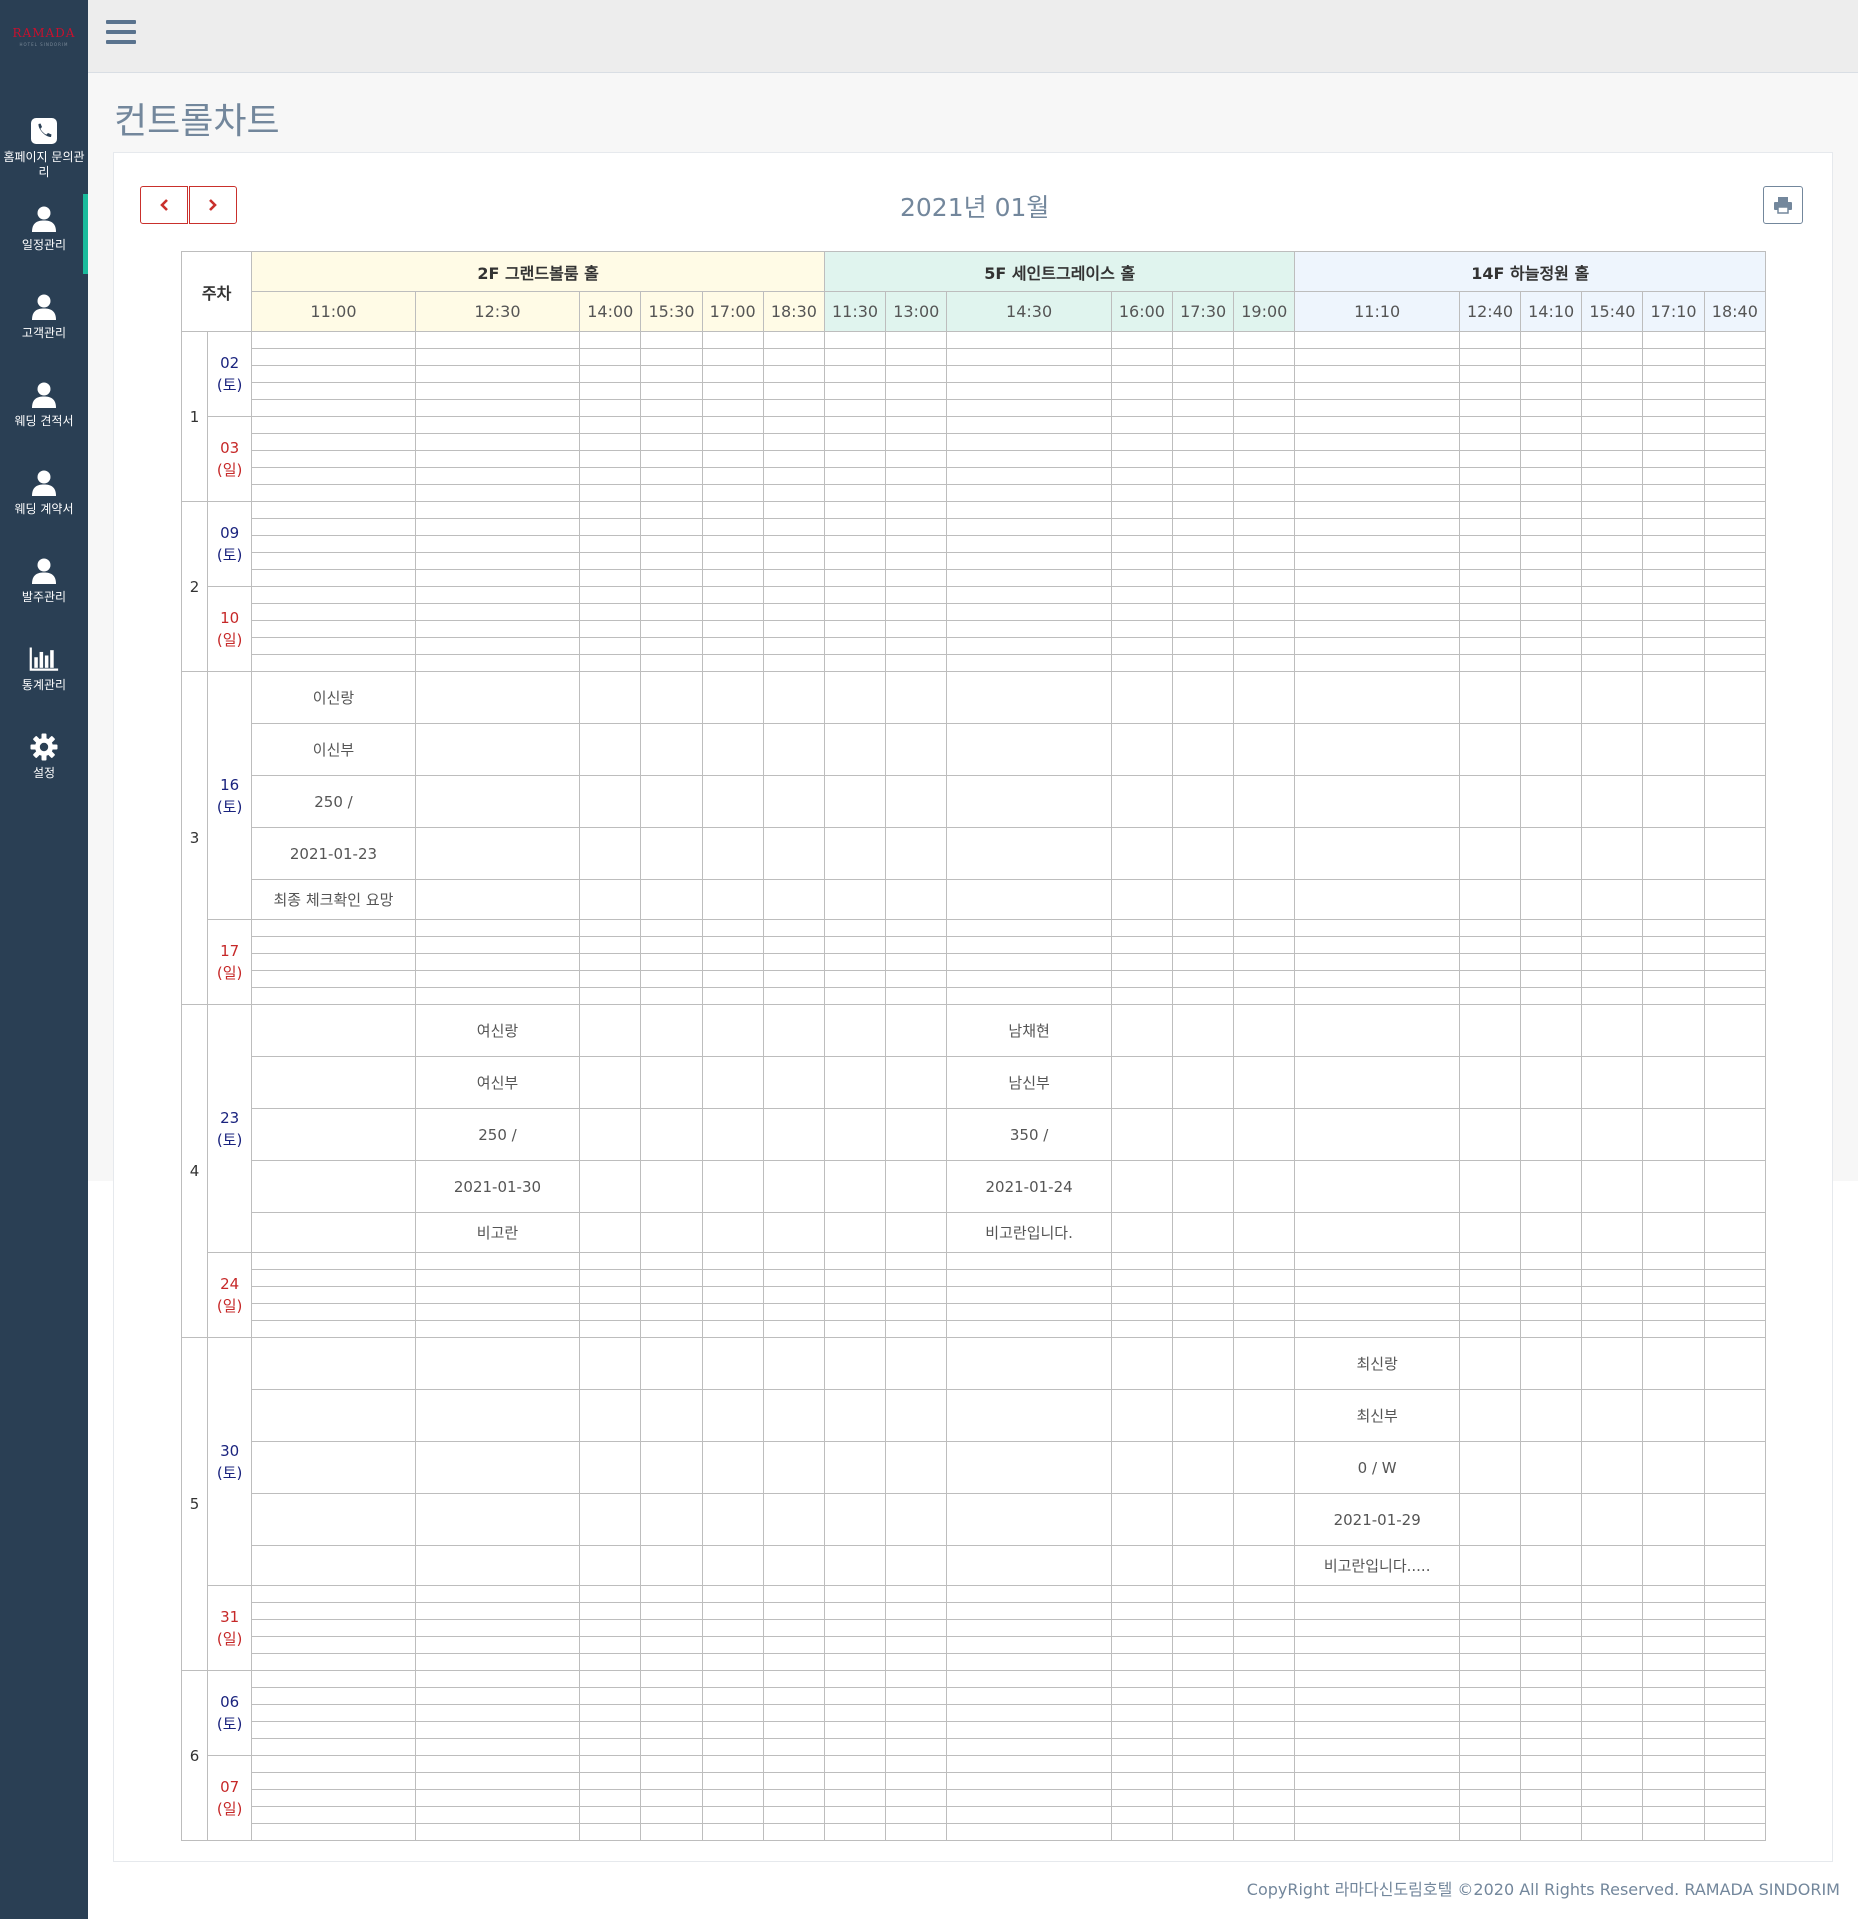 Image resolution: width=1858 pixels, height=1919 pixels. I want to click on event-line: 2021-01-30, so click(497, 1186).